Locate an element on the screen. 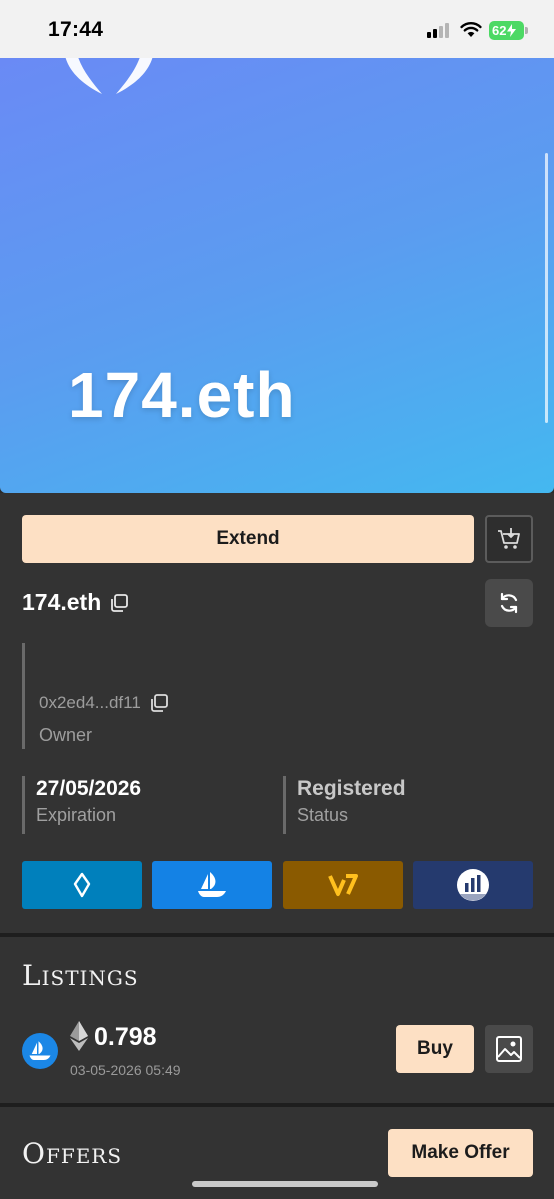 The width and height of the screenshot is (554, 1199). make-offer-button: Make Offer is located at coordinates (460, 1153).